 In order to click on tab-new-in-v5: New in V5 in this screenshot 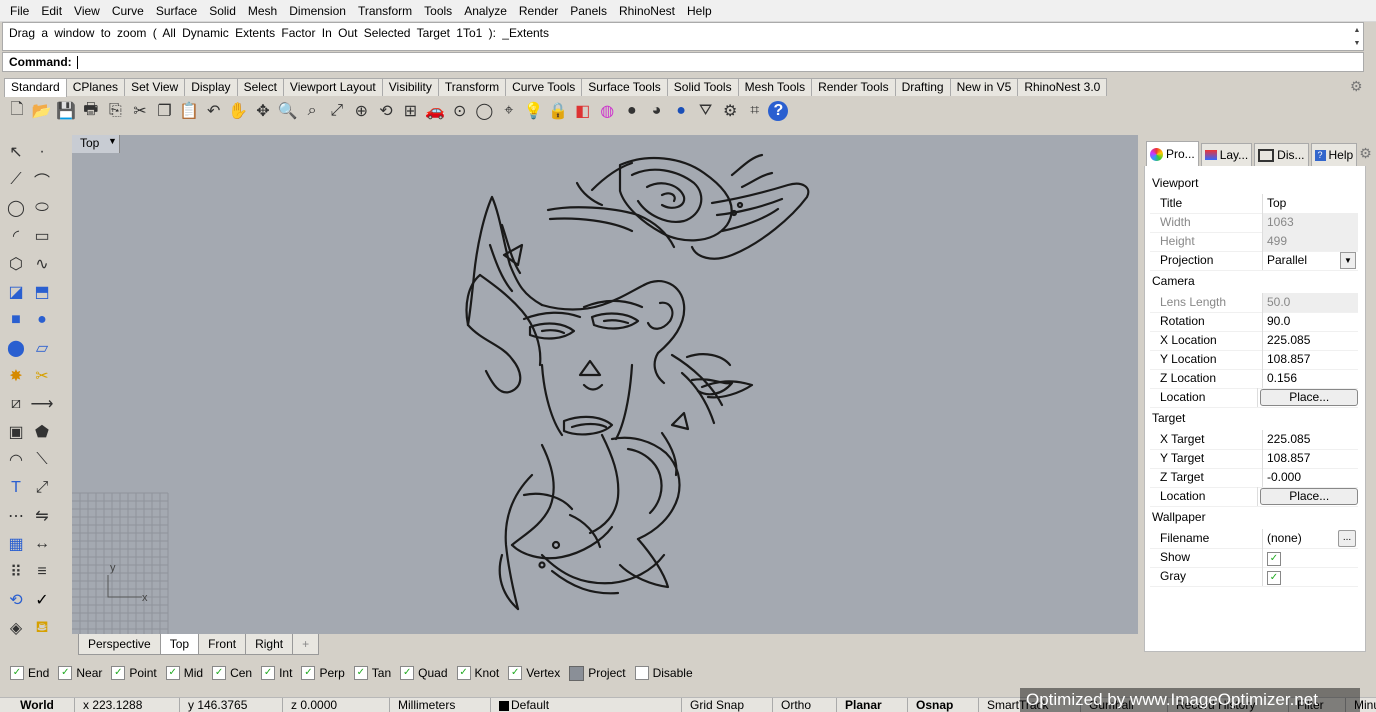, I will do `click(984, 87)`.